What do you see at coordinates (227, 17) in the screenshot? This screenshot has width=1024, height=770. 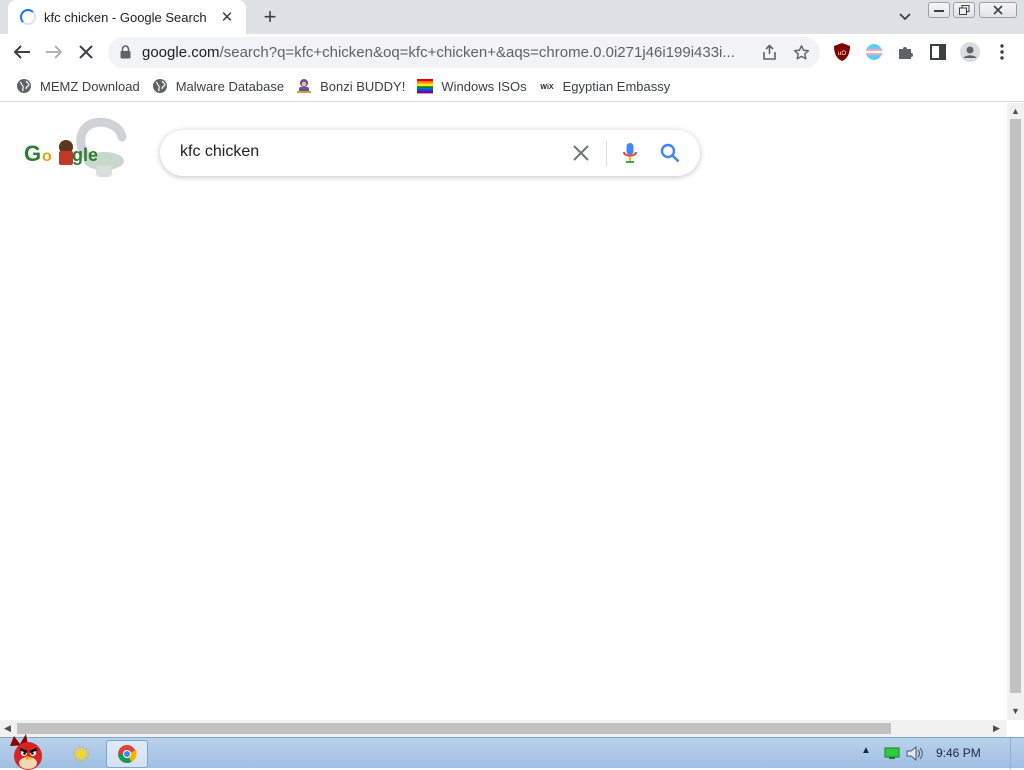 I see `tab-close-icon: ✕` at bounding box center [227, 17].